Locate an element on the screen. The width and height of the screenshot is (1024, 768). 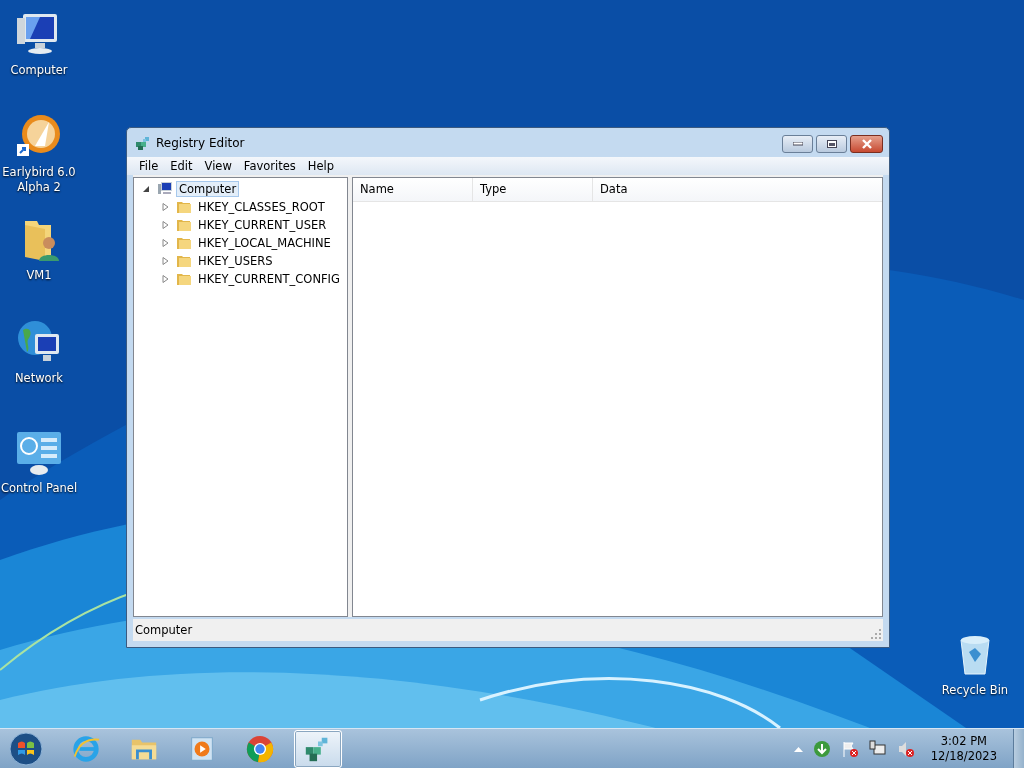
chrome-icon is located at coordinates (260, 748).